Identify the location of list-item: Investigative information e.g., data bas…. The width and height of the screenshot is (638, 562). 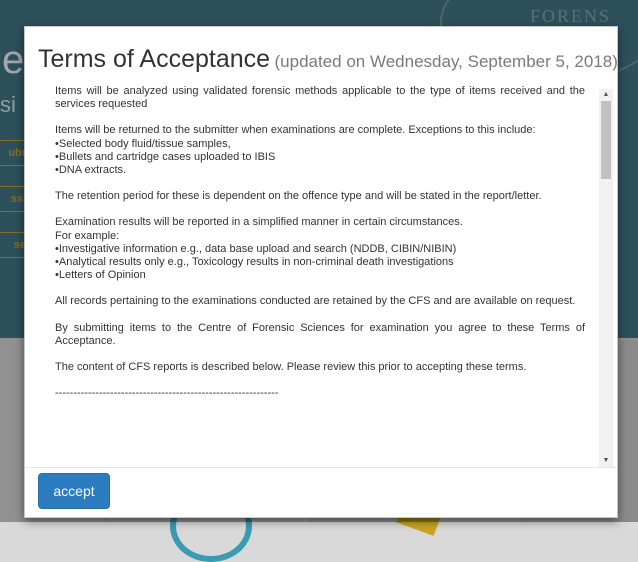
(320, 249).